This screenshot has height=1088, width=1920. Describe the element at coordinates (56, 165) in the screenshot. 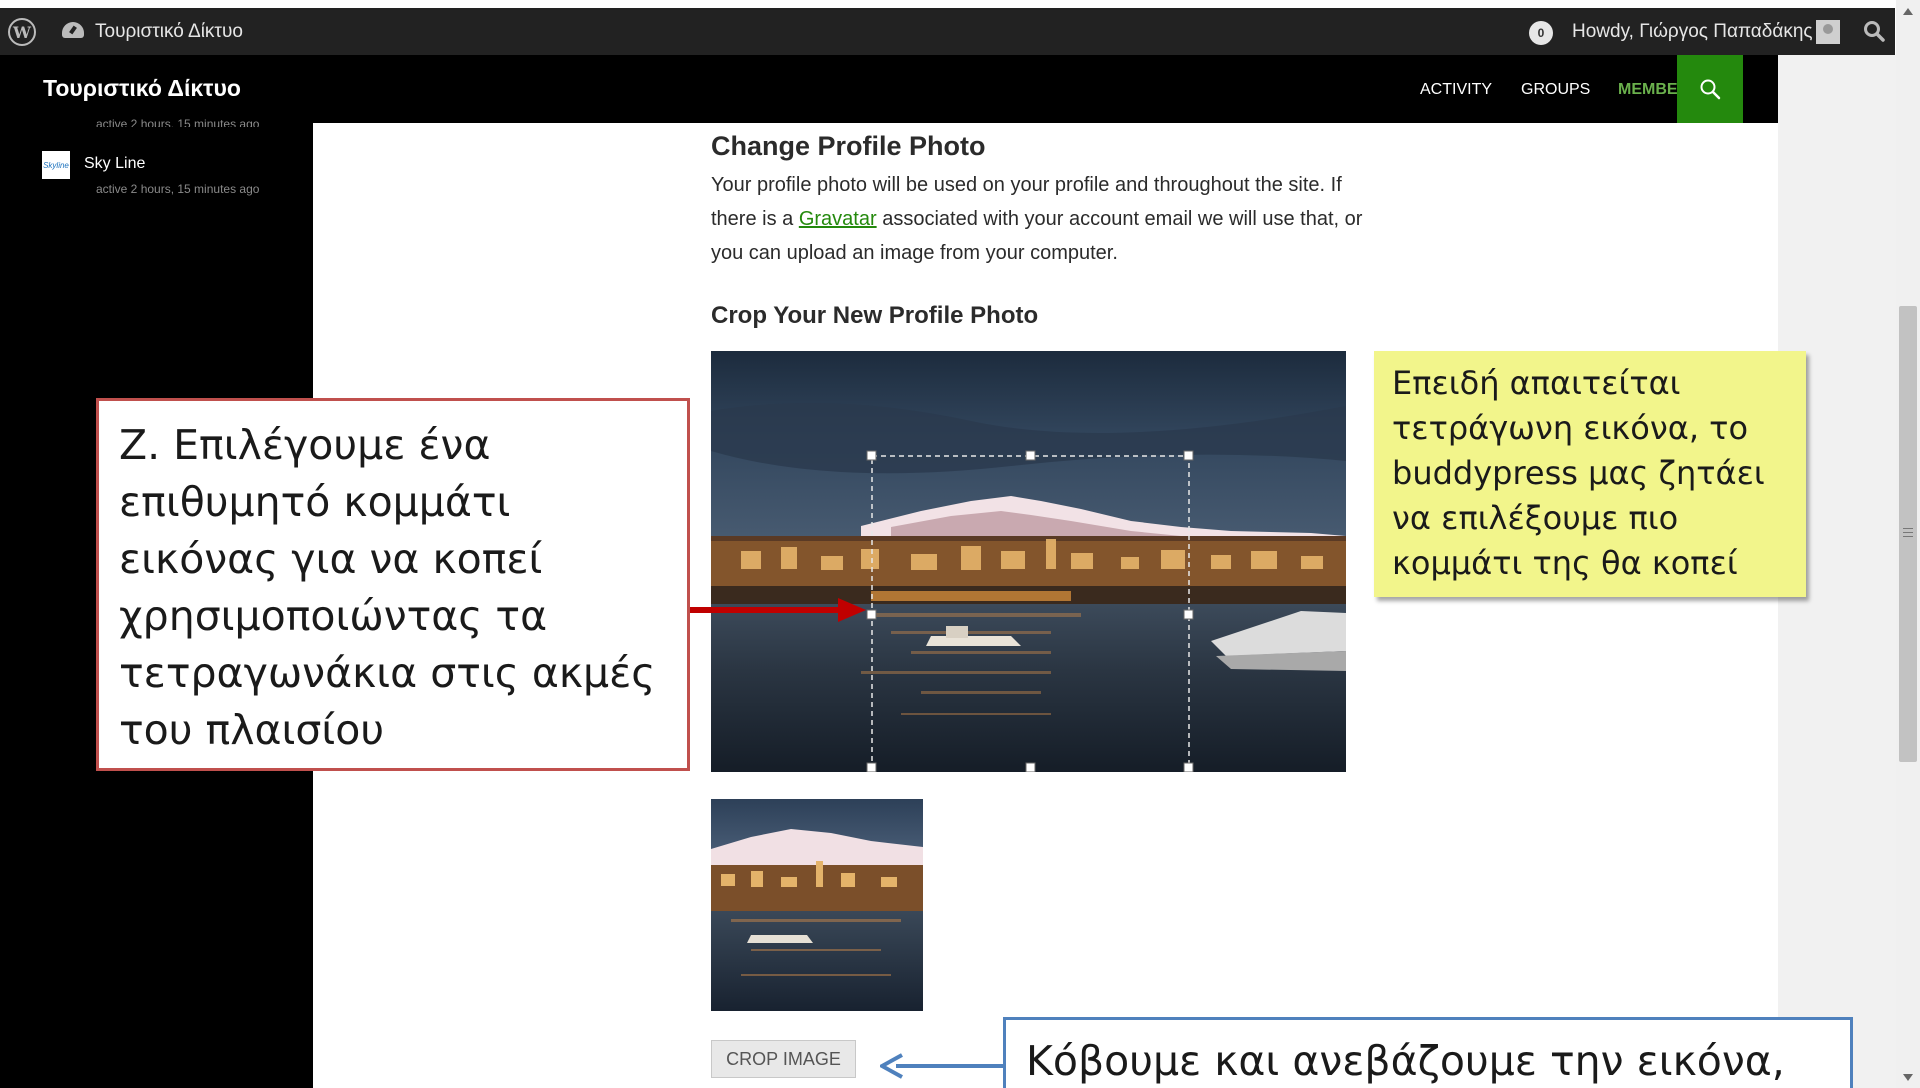

I see `member-avatar: Skyline` at that location.